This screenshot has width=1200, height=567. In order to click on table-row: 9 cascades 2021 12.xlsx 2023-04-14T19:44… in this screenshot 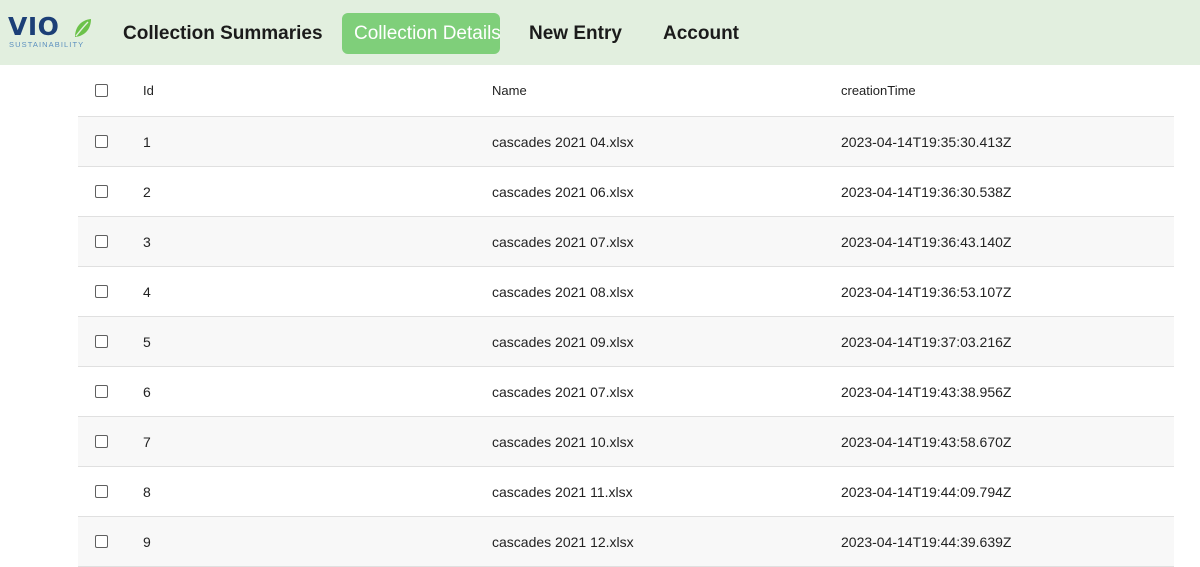, I will do `click(626, 542)`.